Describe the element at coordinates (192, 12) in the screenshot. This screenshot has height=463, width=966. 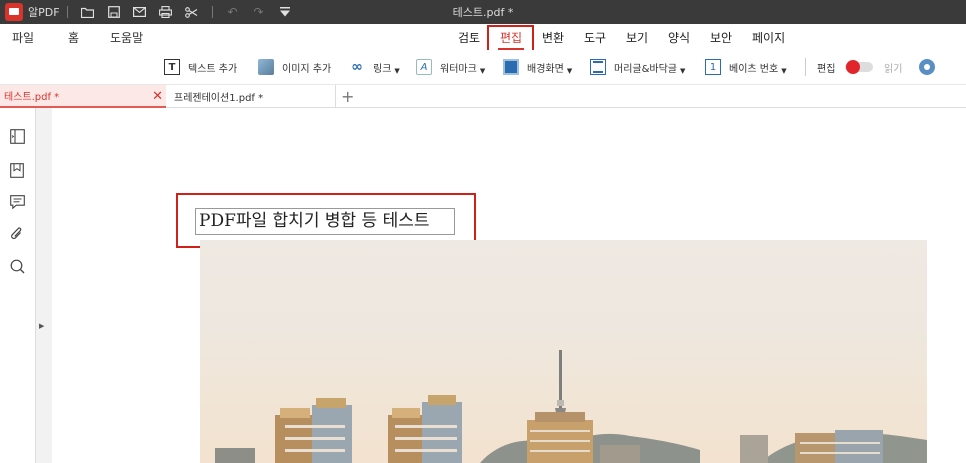
I see `scissors-icon` at that location.